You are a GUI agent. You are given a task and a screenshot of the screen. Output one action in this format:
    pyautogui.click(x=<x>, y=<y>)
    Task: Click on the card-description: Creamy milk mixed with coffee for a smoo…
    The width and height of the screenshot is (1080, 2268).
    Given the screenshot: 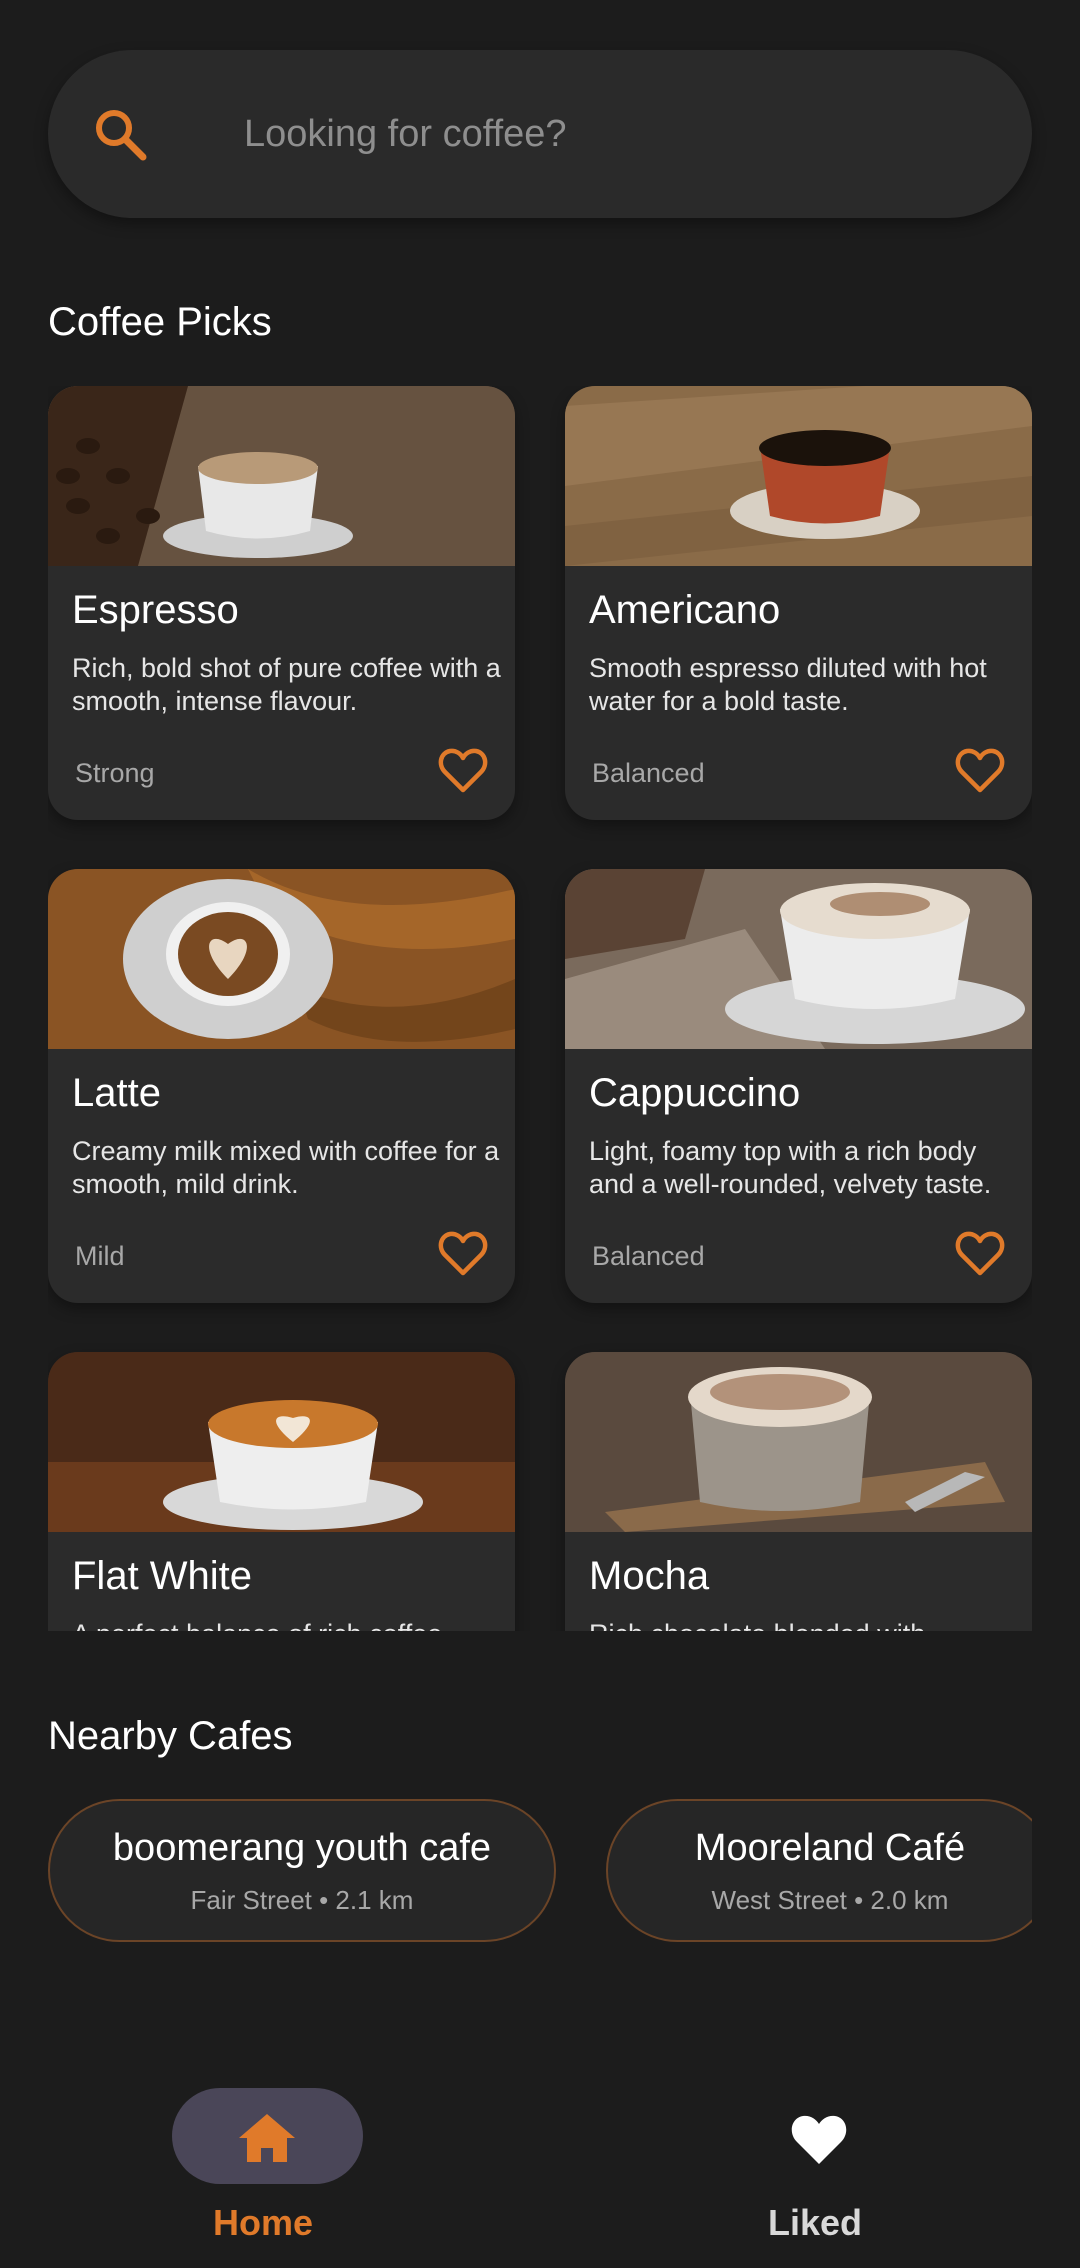 What is the action you would take?
    pyautogui.click(x=286, y=1167)
    